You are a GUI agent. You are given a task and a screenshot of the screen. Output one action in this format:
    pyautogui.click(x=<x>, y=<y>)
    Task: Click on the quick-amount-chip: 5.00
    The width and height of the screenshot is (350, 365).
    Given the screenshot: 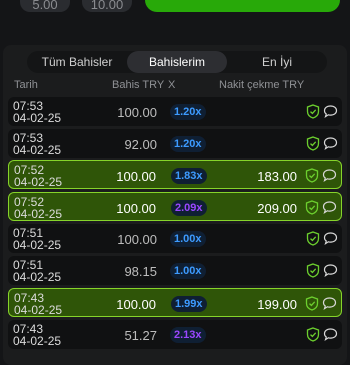 What is the action you would take?
    pyautogui.click(x=45, y=6)
    